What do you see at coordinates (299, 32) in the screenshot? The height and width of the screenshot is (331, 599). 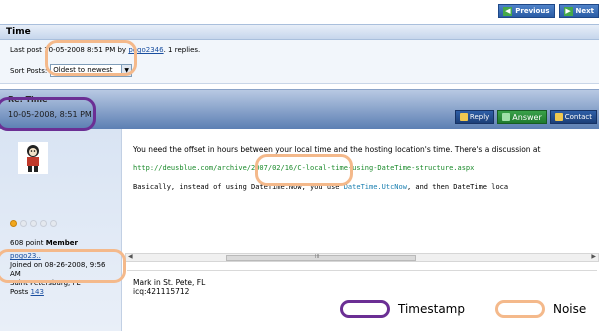 I see `thread-title: Time` at bounding box center [299, 32].